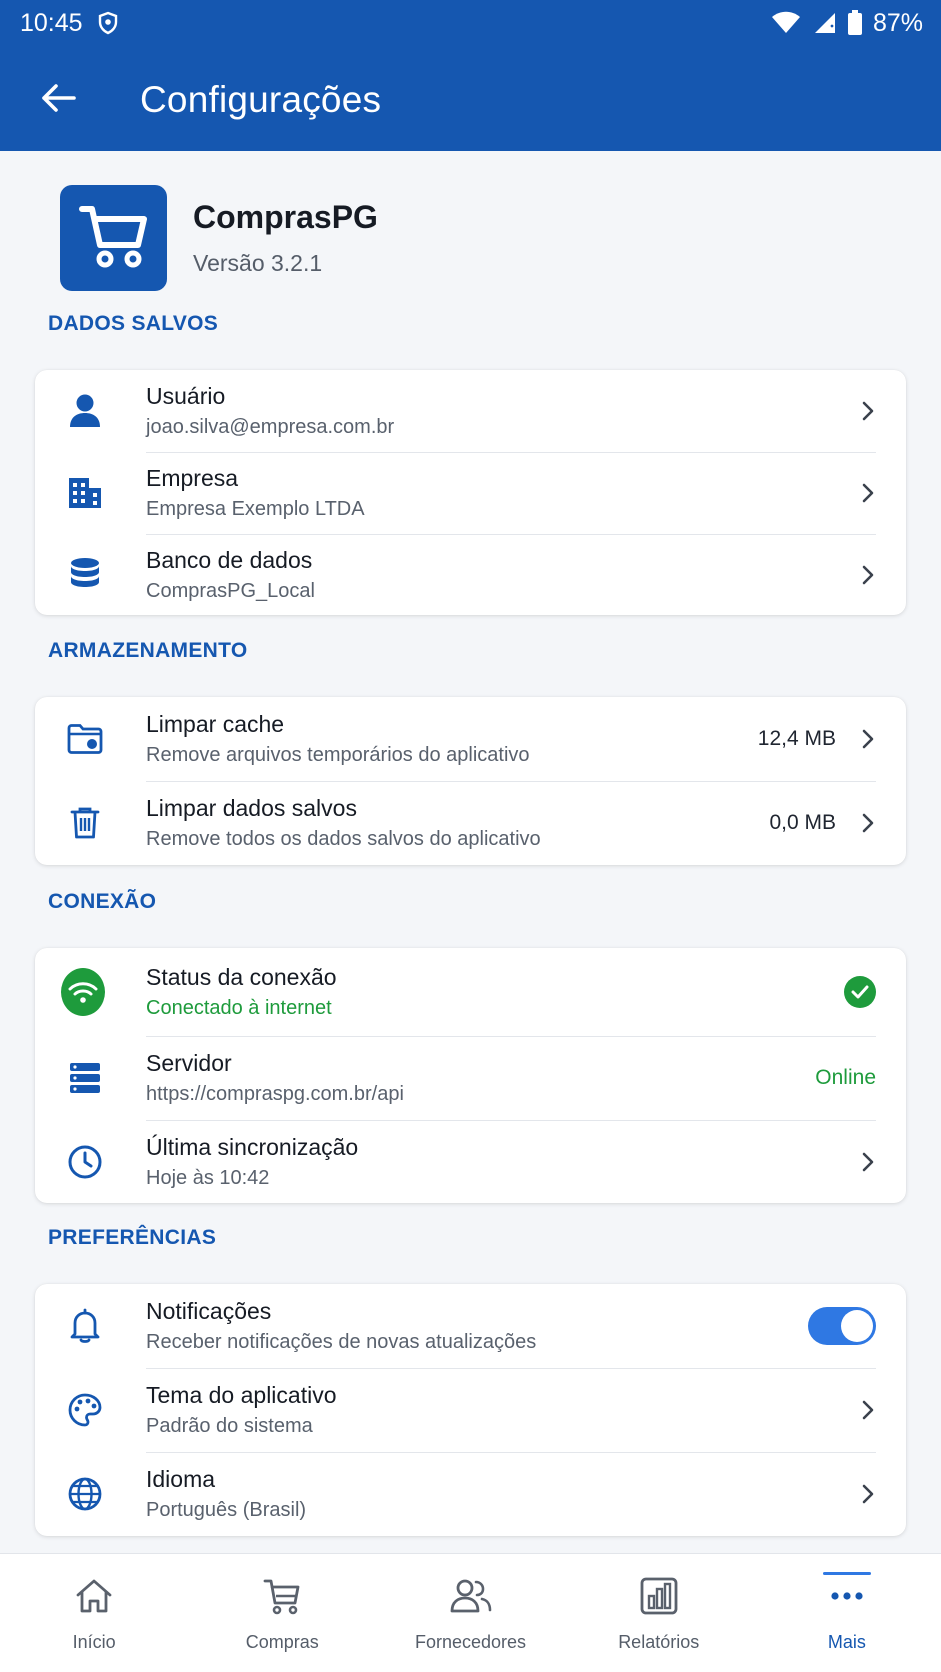 The width and height of the screenshot is (941, 1672). I want to click on row-subtitle: joao.silva@empresa.com.br, so click(270, 427).